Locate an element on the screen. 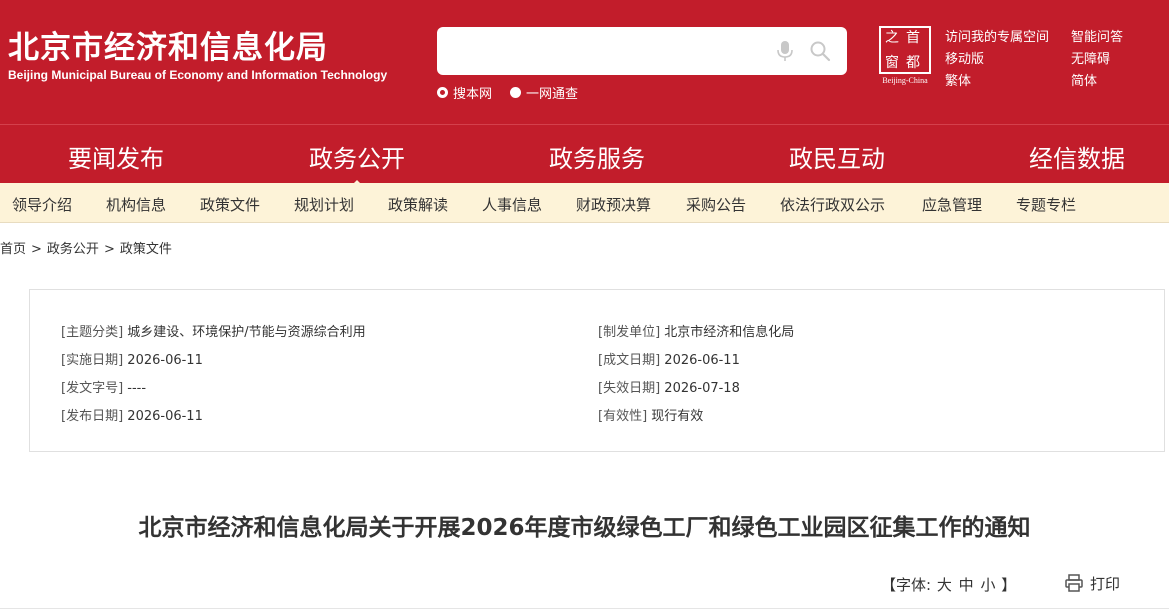 This screenshot has height=612, width=1169. document-title: 北京市经济和信息化局关于开展2026年度市级绿色工厂和绿色工业园区征集工作的通知 is located at coordinates (584, 528).